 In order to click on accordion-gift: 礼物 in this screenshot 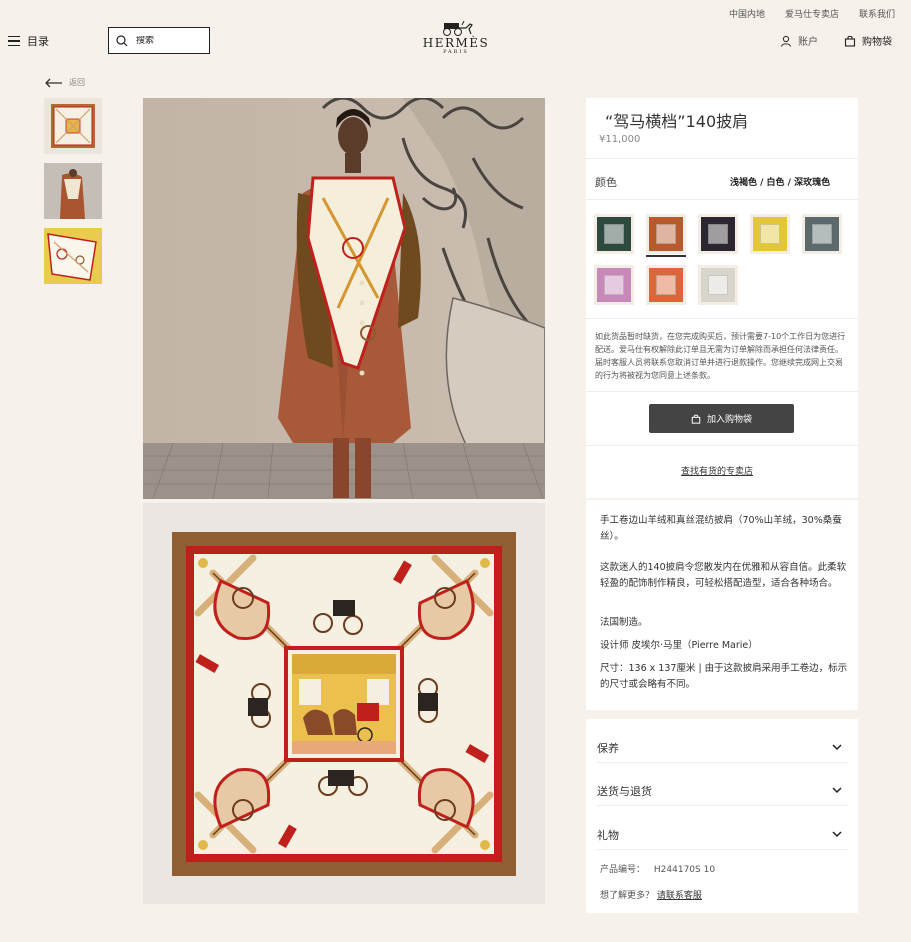, I will do `click(608, 835)`.